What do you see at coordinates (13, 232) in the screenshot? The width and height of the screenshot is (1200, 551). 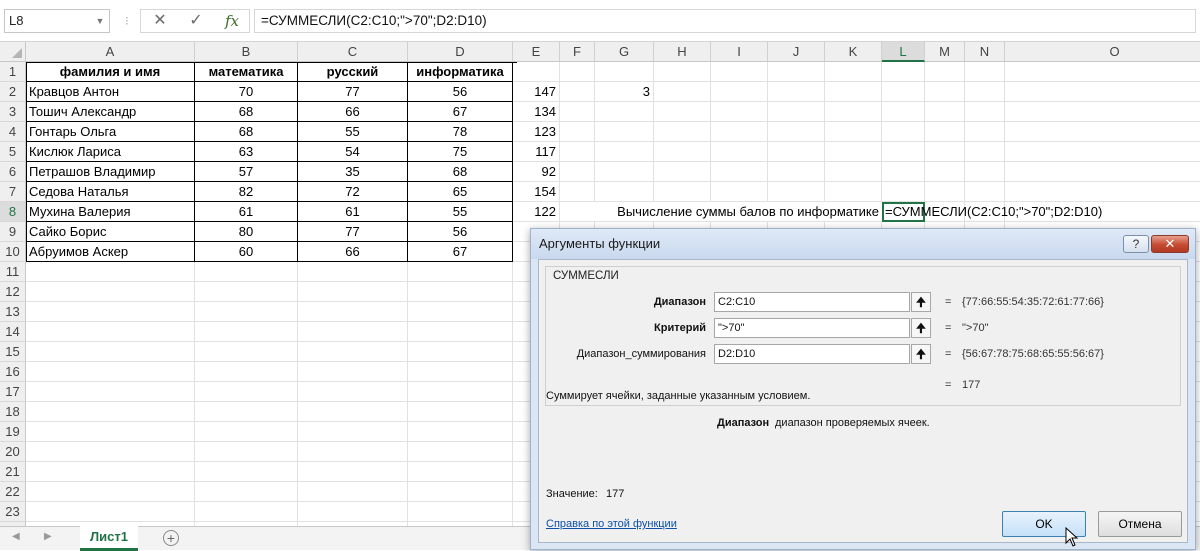 I see `row-header: 9` at bounding box center [13, 232].